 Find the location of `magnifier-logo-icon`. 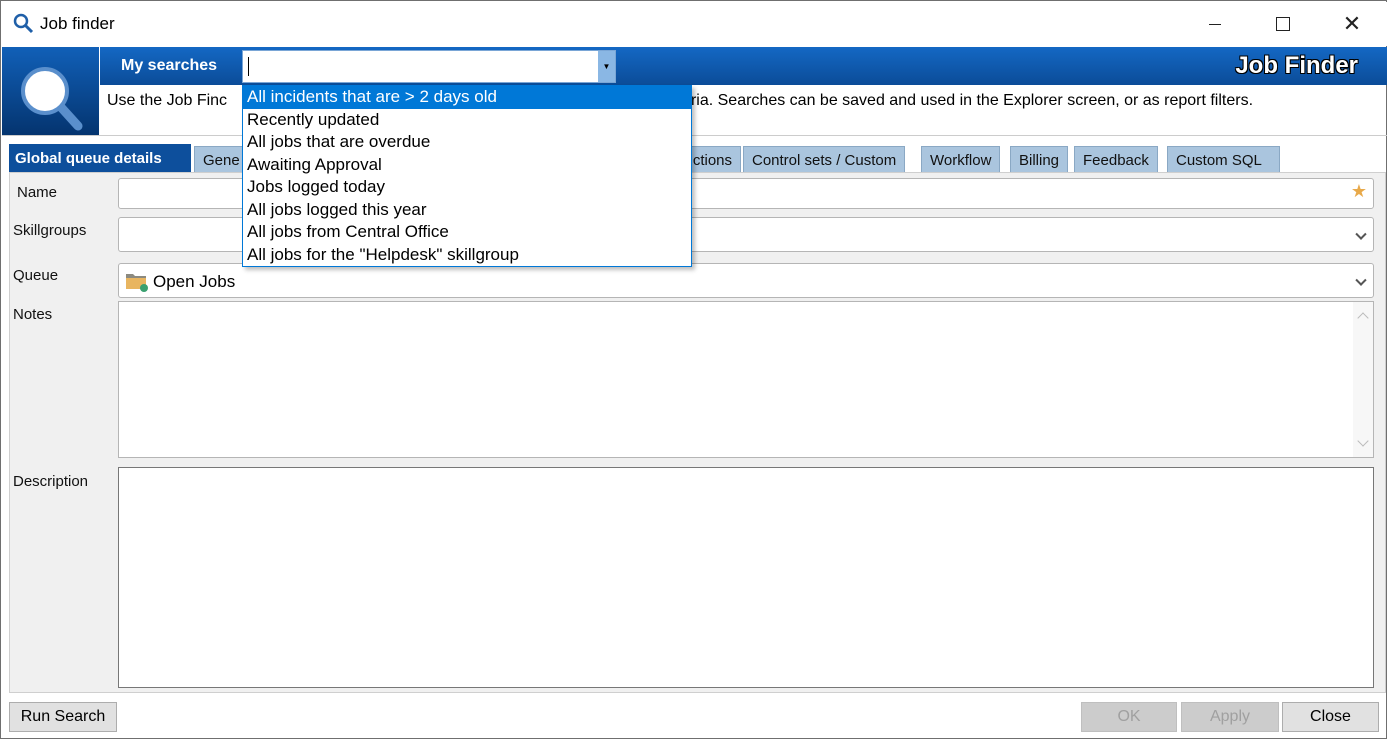

magnifier-logo-icon is located at coordinates (52, 99).